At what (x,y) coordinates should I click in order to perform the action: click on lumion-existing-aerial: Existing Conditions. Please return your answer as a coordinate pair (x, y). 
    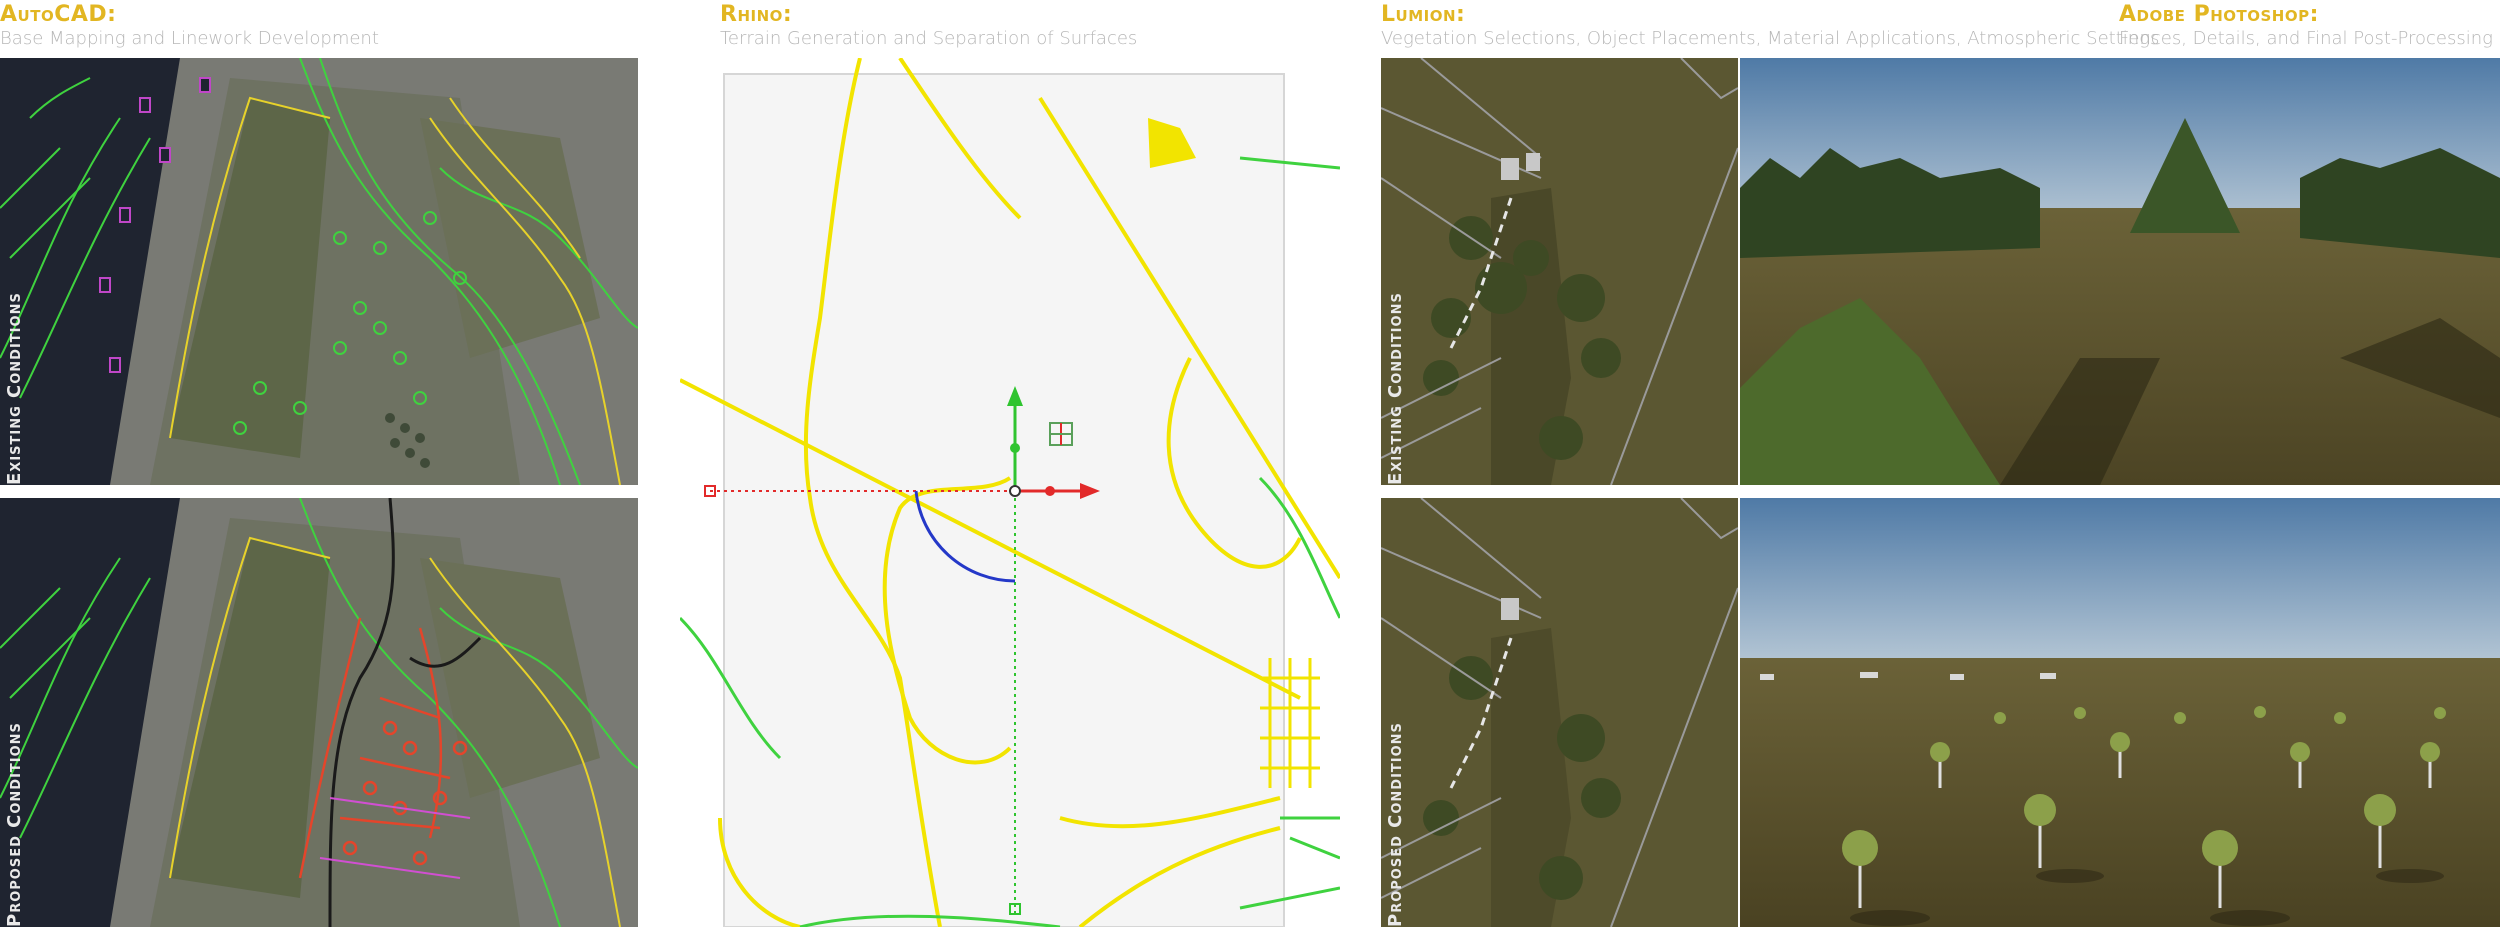
    Looking at the image, I should click on (1559, 271).